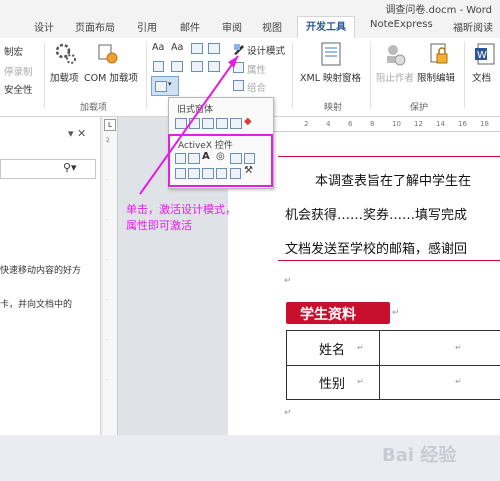 Image resolution: width=500 pixels, height=481 pixels. Describe the element at coordinates (233, 62) in the screenshot. I see `arrow-head` at that location.